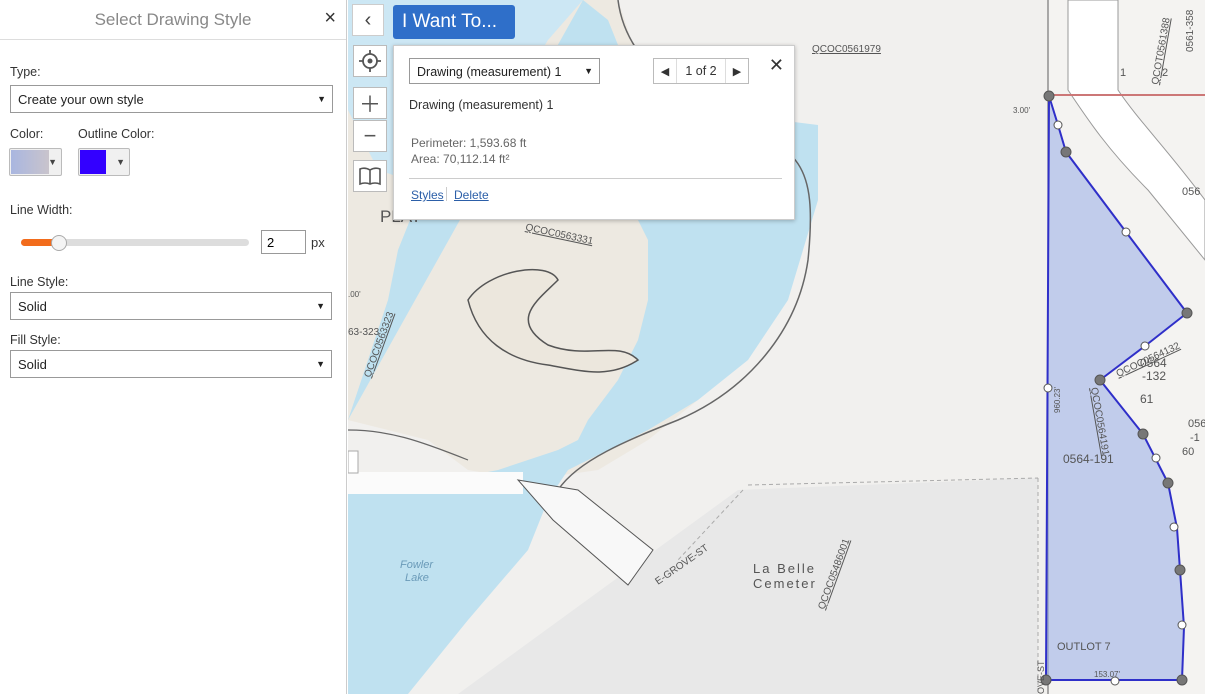 The image size is (1205, 694). Describe the element at coordinates (481, 105) in the screenshot. I see `drawing-name: Drawing (measurement) 1` at that location.